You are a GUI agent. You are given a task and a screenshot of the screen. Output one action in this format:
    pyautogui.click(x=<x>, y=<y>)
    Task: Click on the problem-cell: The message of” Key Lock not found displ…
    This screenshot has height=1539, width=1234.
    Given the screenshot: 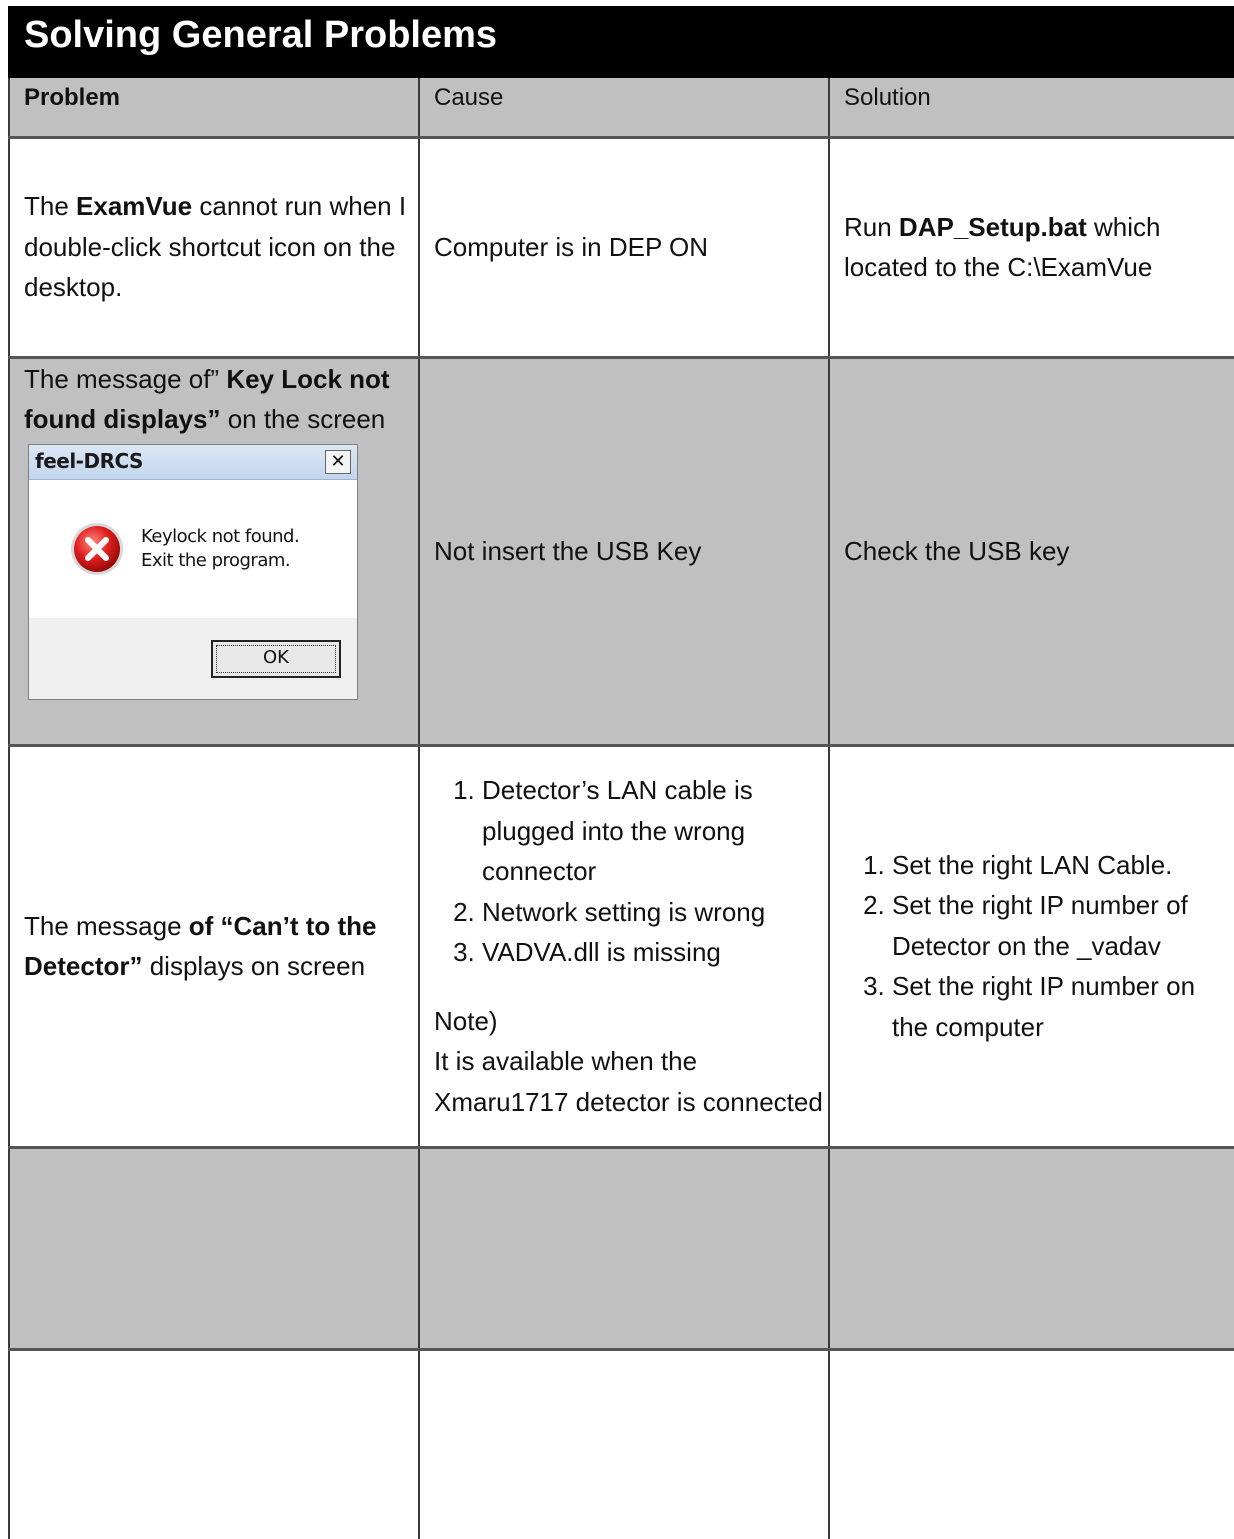 What is the action you would take?
    pyautogui.click(x=213, y=552)
    